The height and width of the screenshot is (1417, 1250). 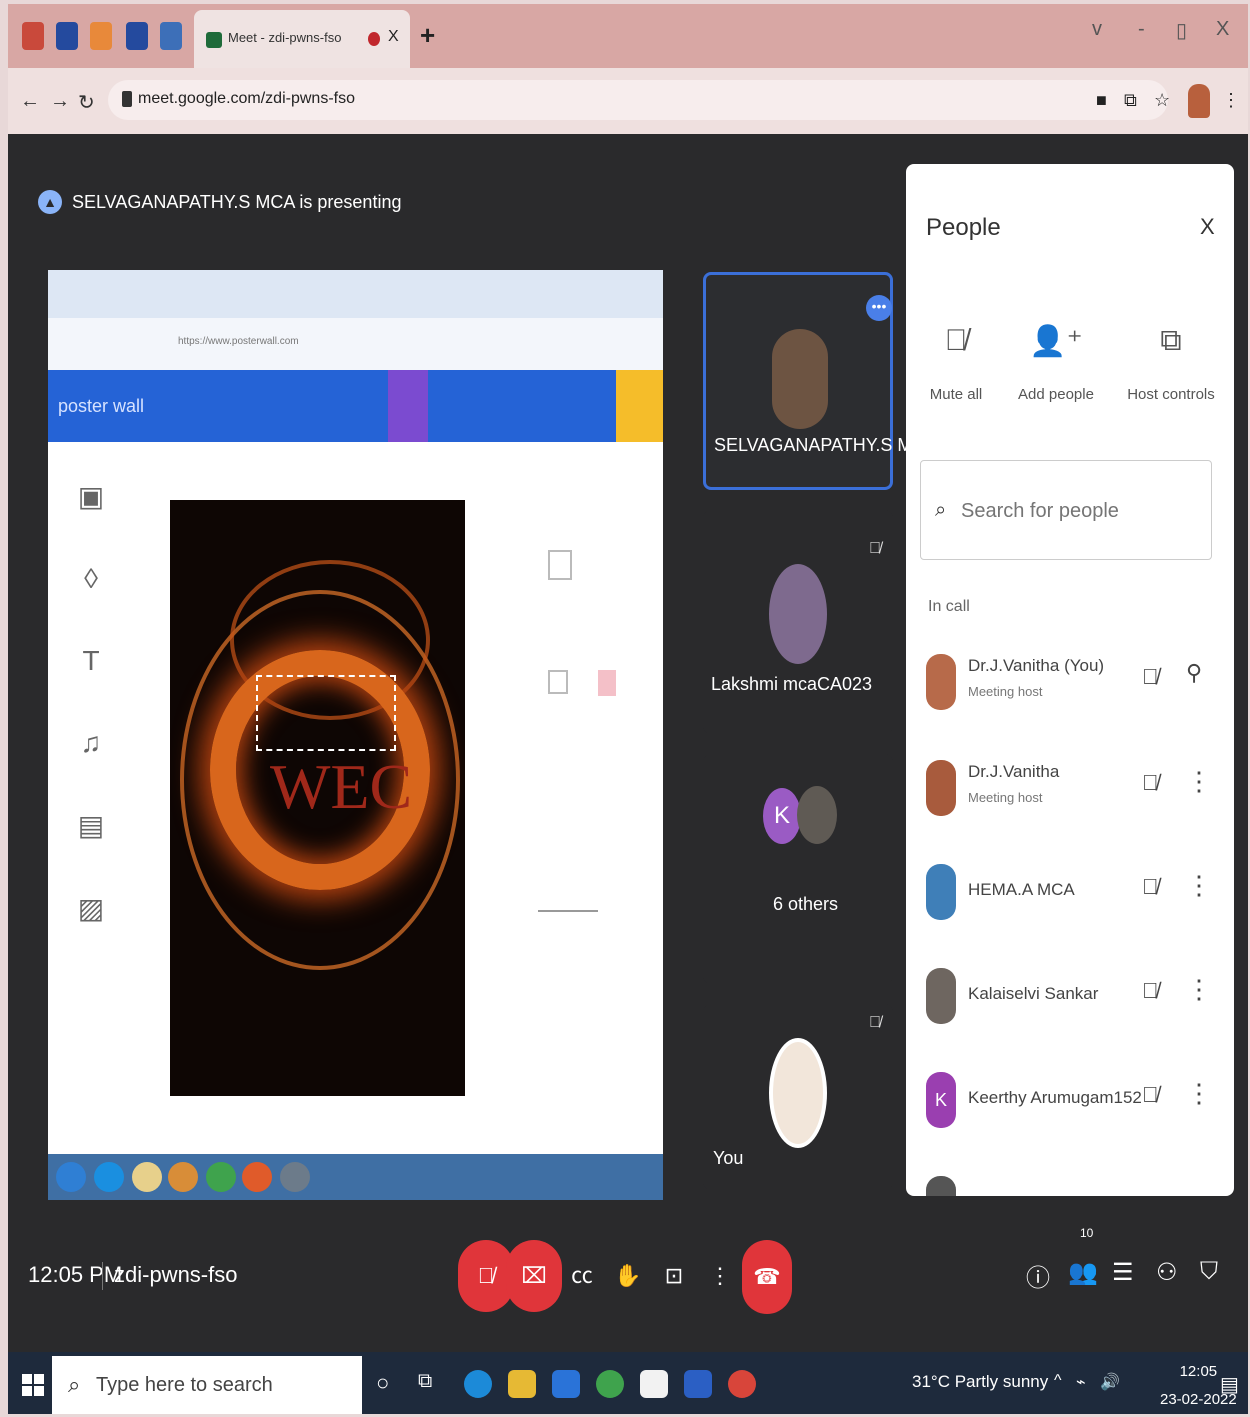 What do you see at coordinates (1070, 688) in the screenshot?
I see `participant-row: Dr.J.Vanitha (You) Meeting host 🎙̸ ⚲` at bounding box center [1070, 688].